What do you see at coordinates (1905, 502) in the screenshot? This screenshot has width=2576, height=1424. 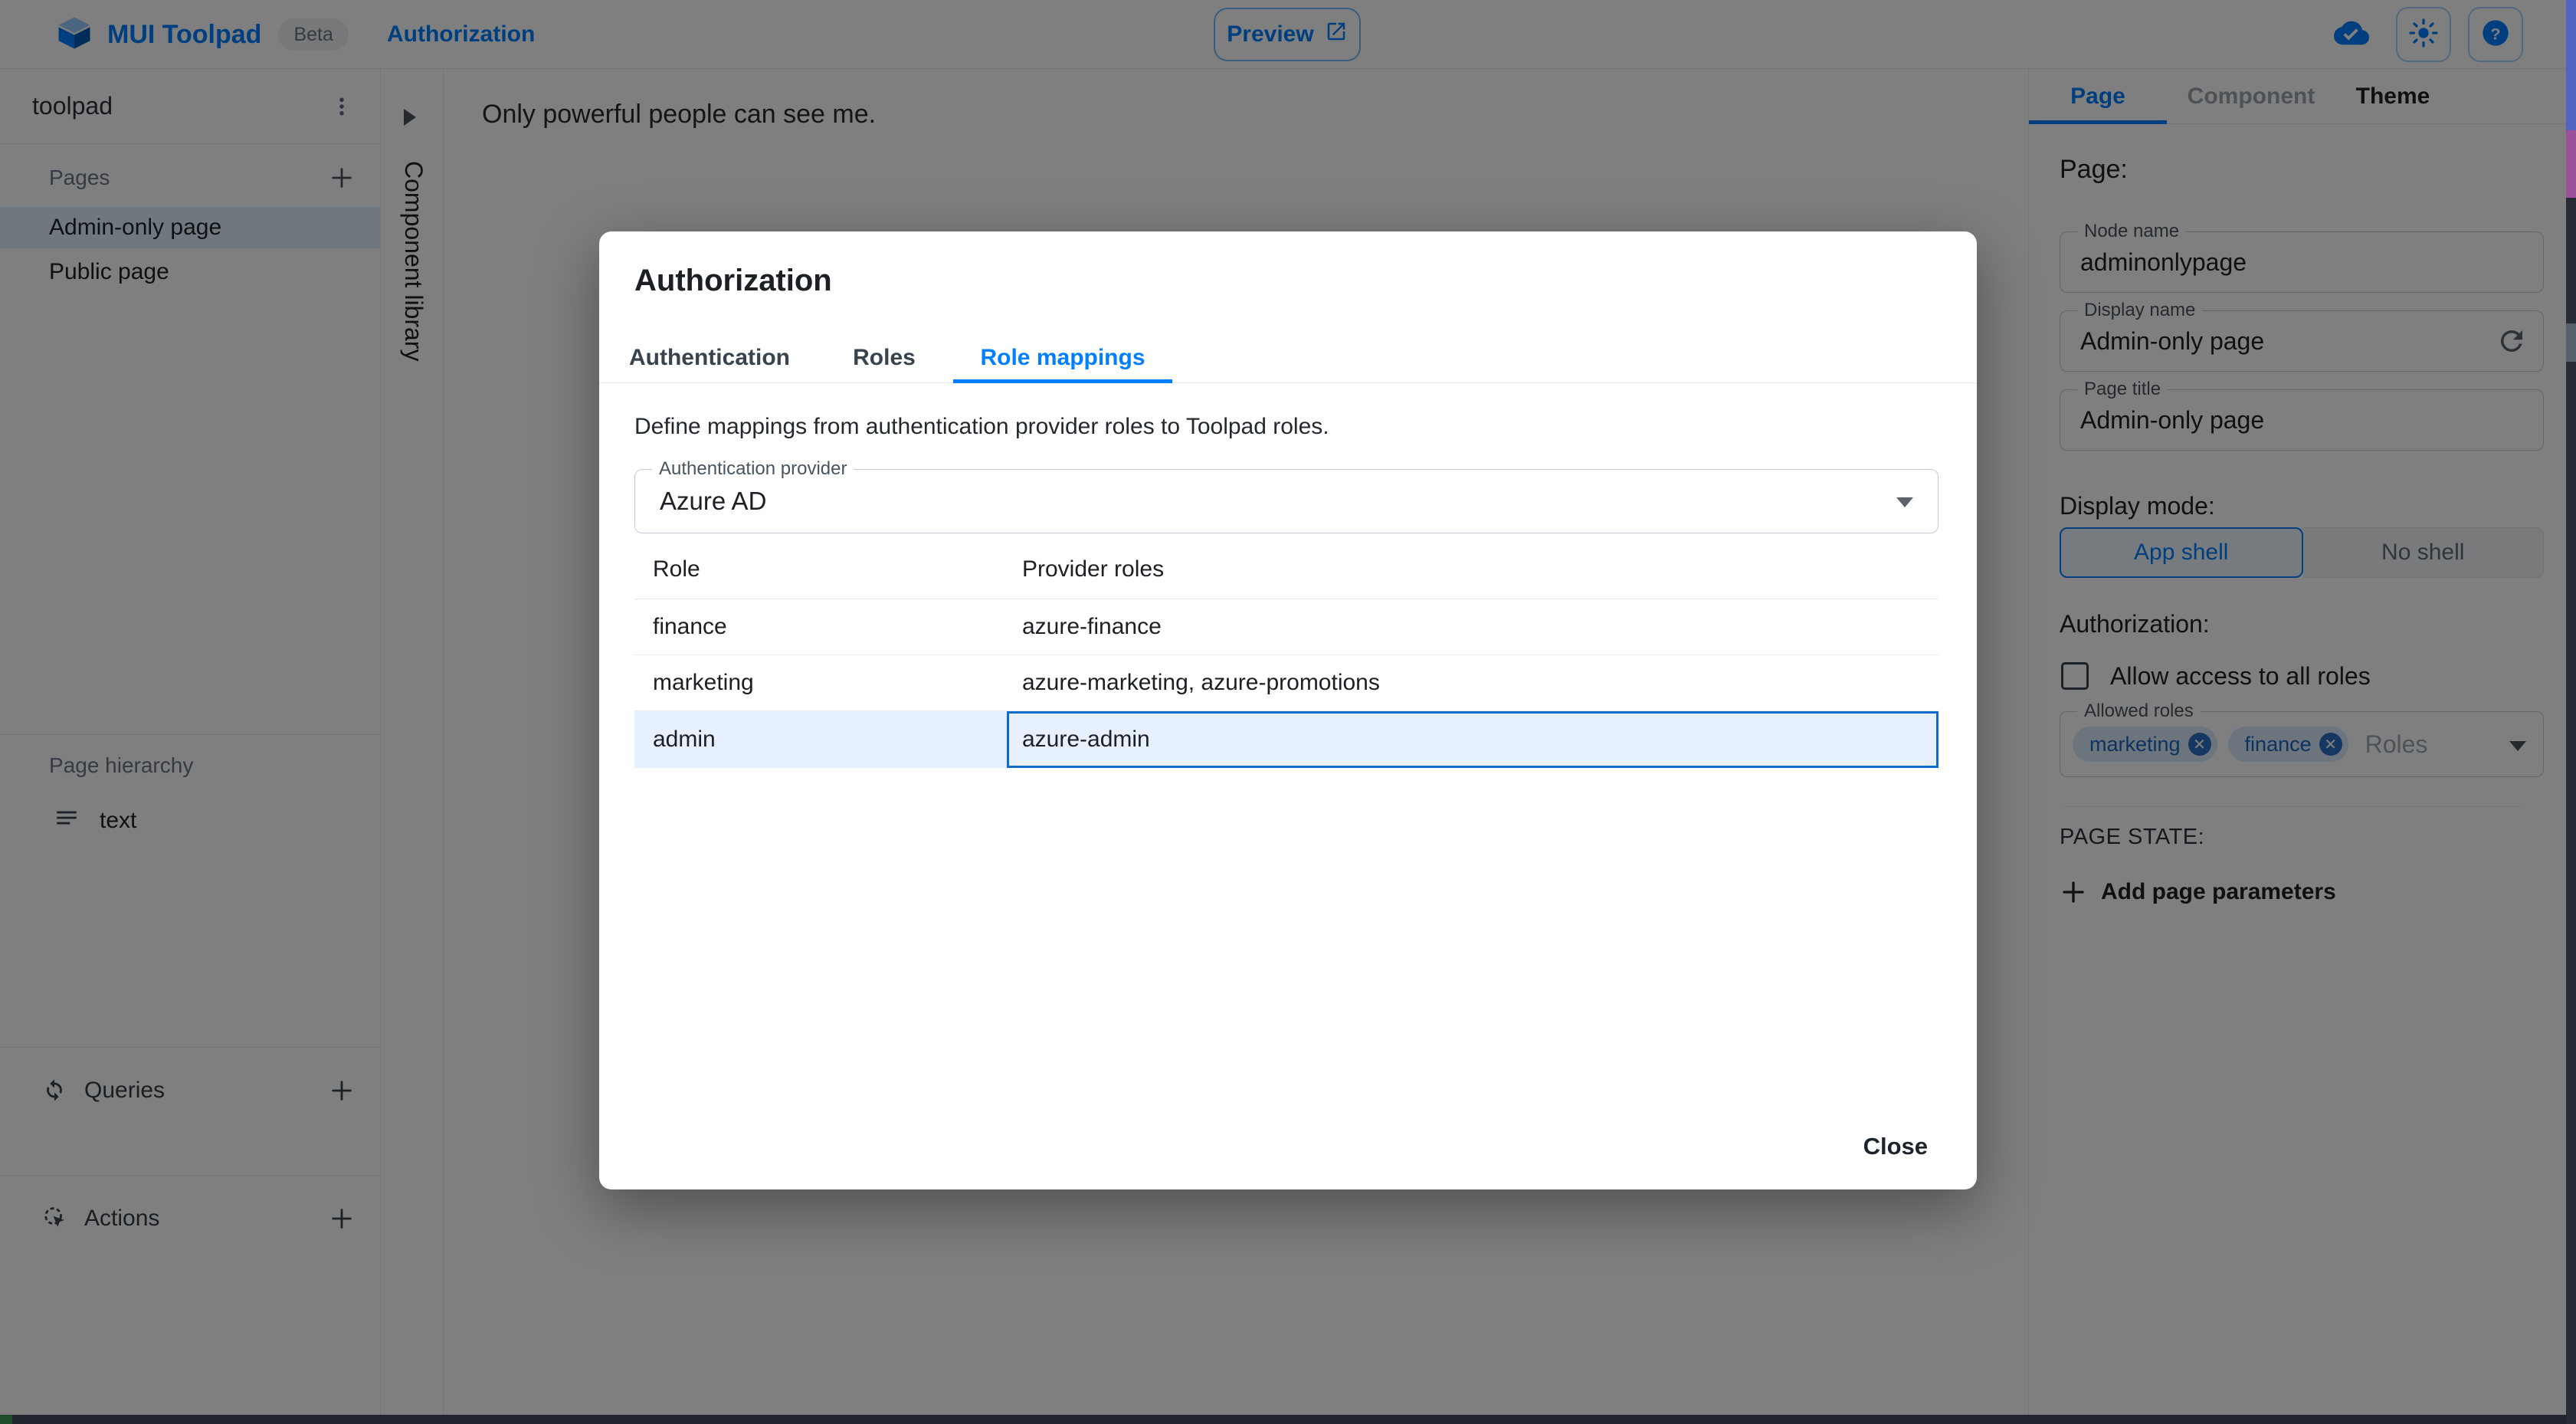 I see `chevron-down-icon` at bounding box center [1905, 502].